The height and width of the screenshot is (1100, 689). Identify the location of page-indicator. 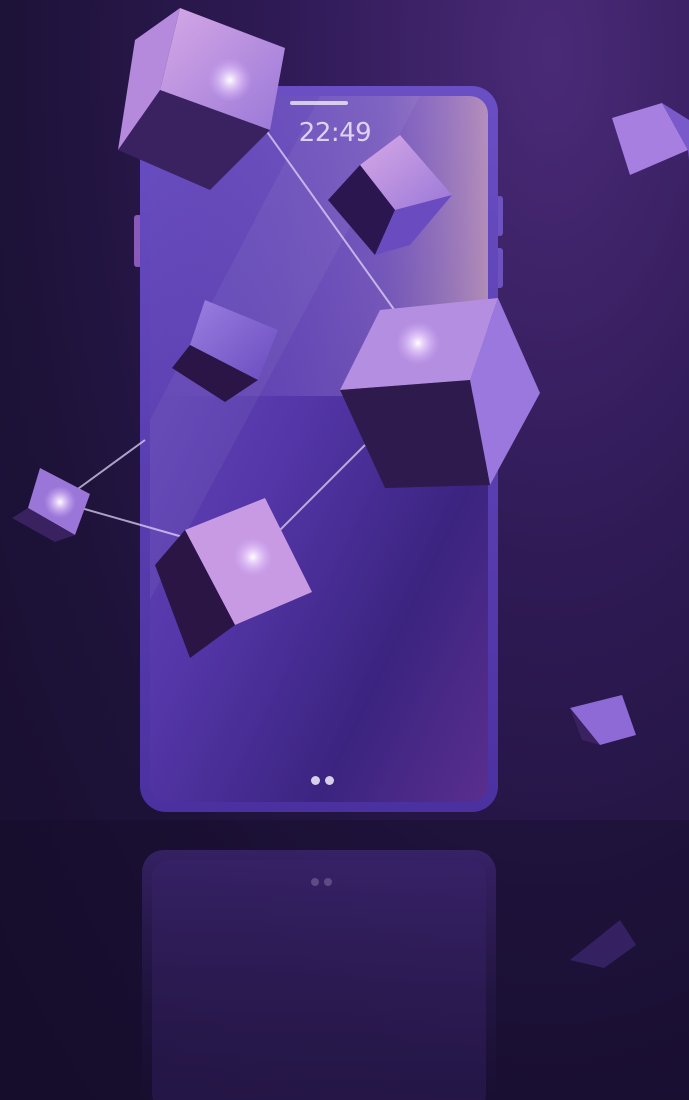
(322, 780).